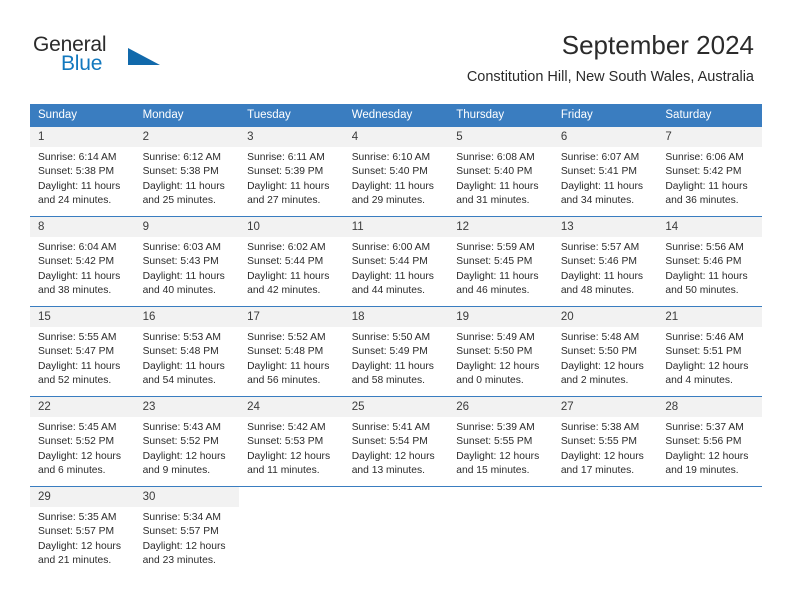 This screenshot has width=792, height=612. I want to click on sunrise-text: Sunrise: 5:53 AM, so click(181, 337).